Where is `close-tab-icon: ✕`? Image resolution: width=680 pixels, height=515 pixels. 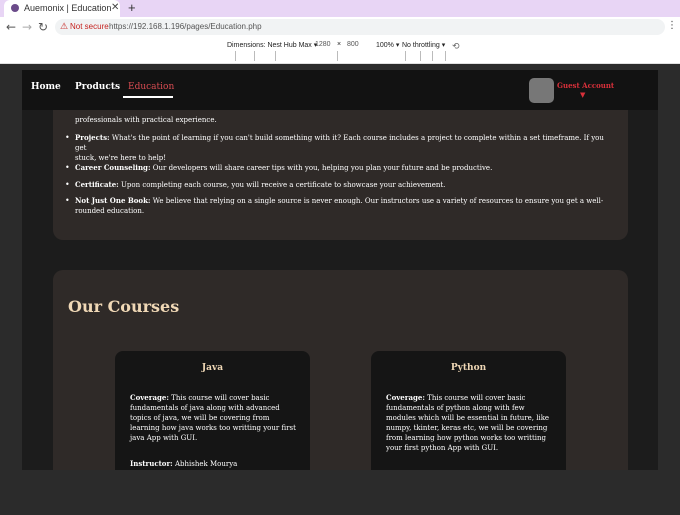
close-tab-icon: ✕ is located at coordinates (115, 7).